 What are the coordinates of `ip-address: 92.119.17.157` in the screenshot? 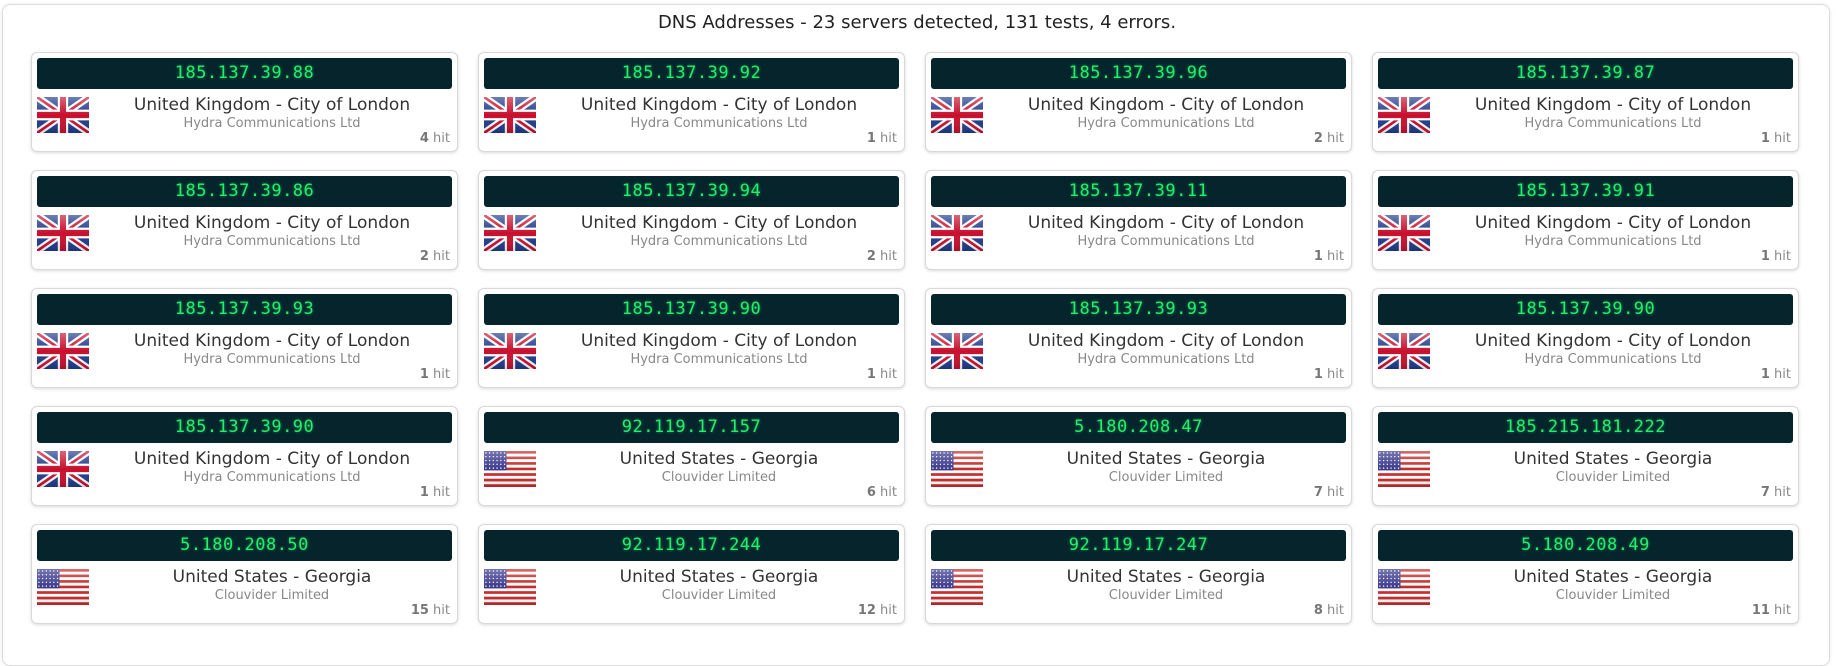 It's located at (691, 427).